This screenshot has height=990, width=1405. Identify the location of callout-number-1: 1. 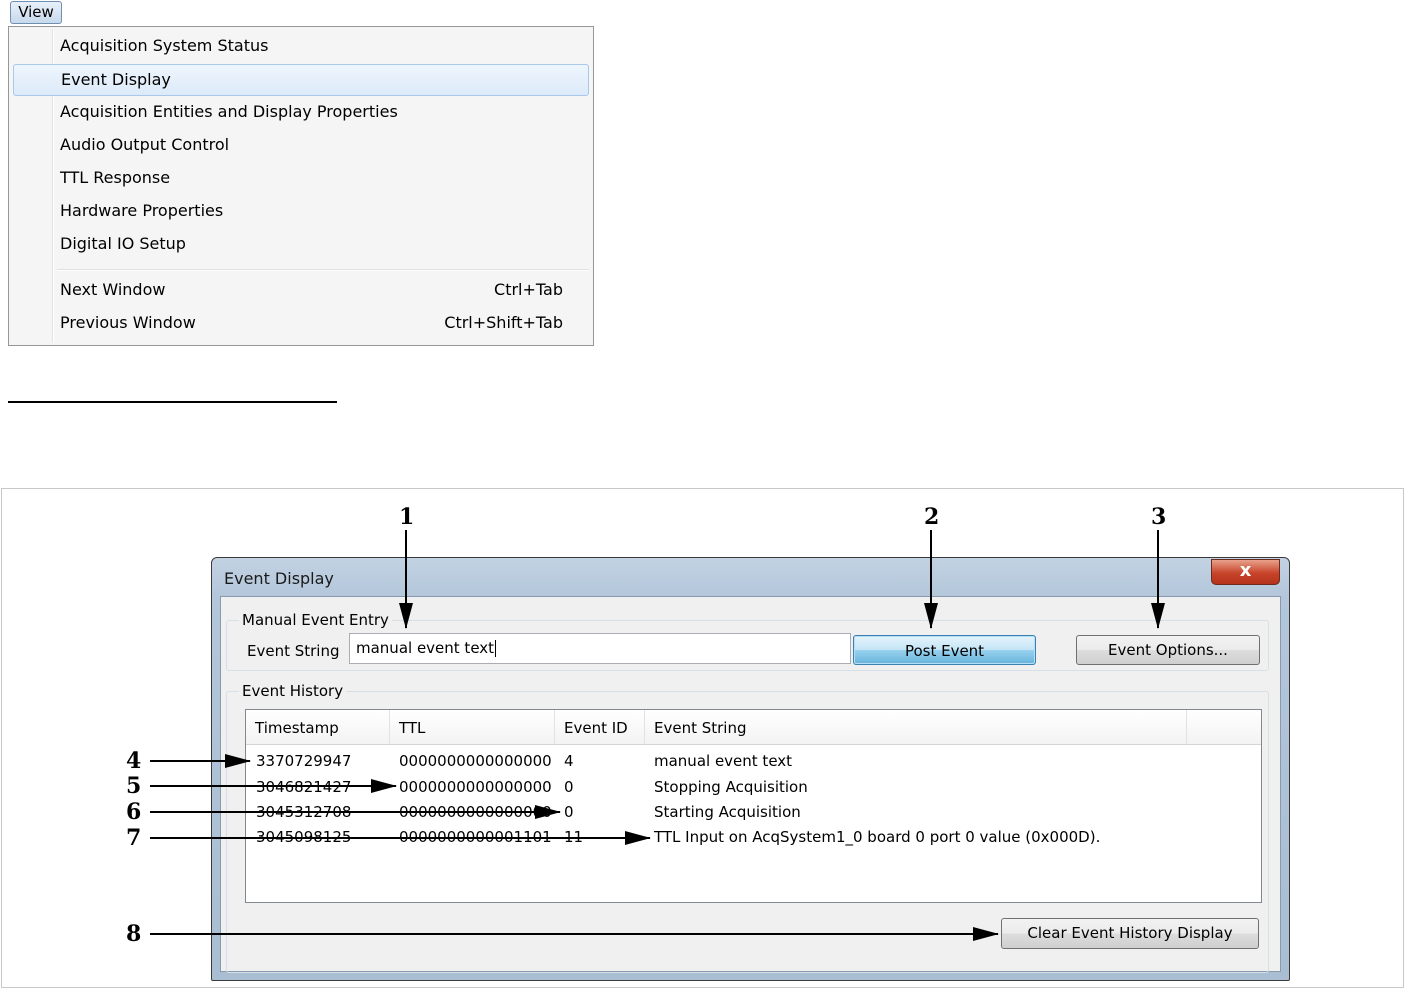
(407, 517).